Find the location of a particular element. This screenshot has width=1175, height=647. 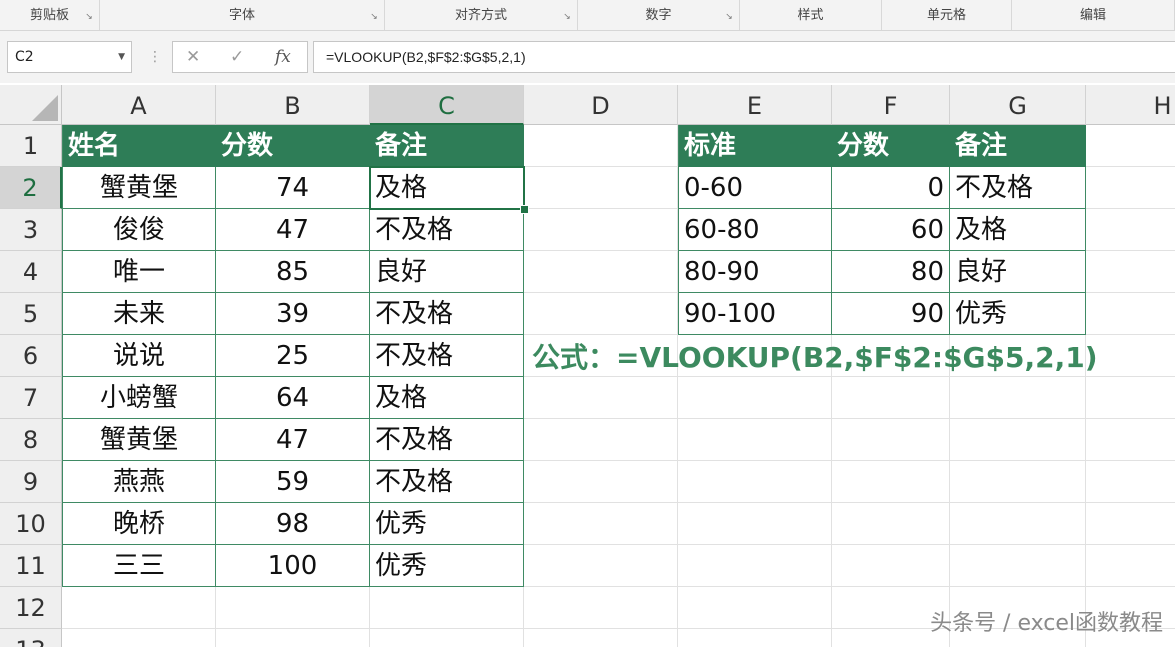

lookup-cell: 80 is located at coordinates (891, 272).